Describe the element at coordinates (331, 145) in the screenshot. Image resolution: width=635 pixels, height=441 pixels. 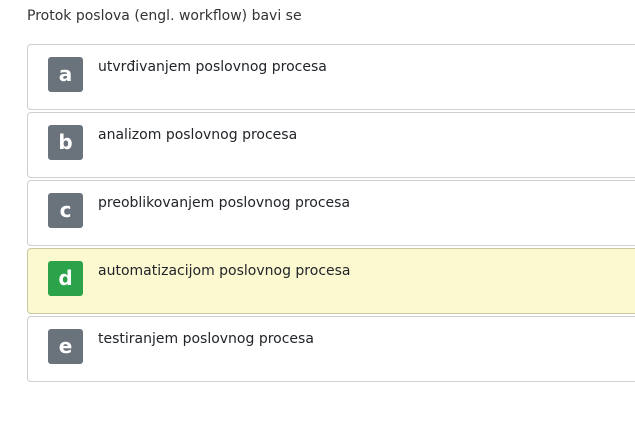
I see `answer-option-b: b analizom poslovnog procesa` at that location.